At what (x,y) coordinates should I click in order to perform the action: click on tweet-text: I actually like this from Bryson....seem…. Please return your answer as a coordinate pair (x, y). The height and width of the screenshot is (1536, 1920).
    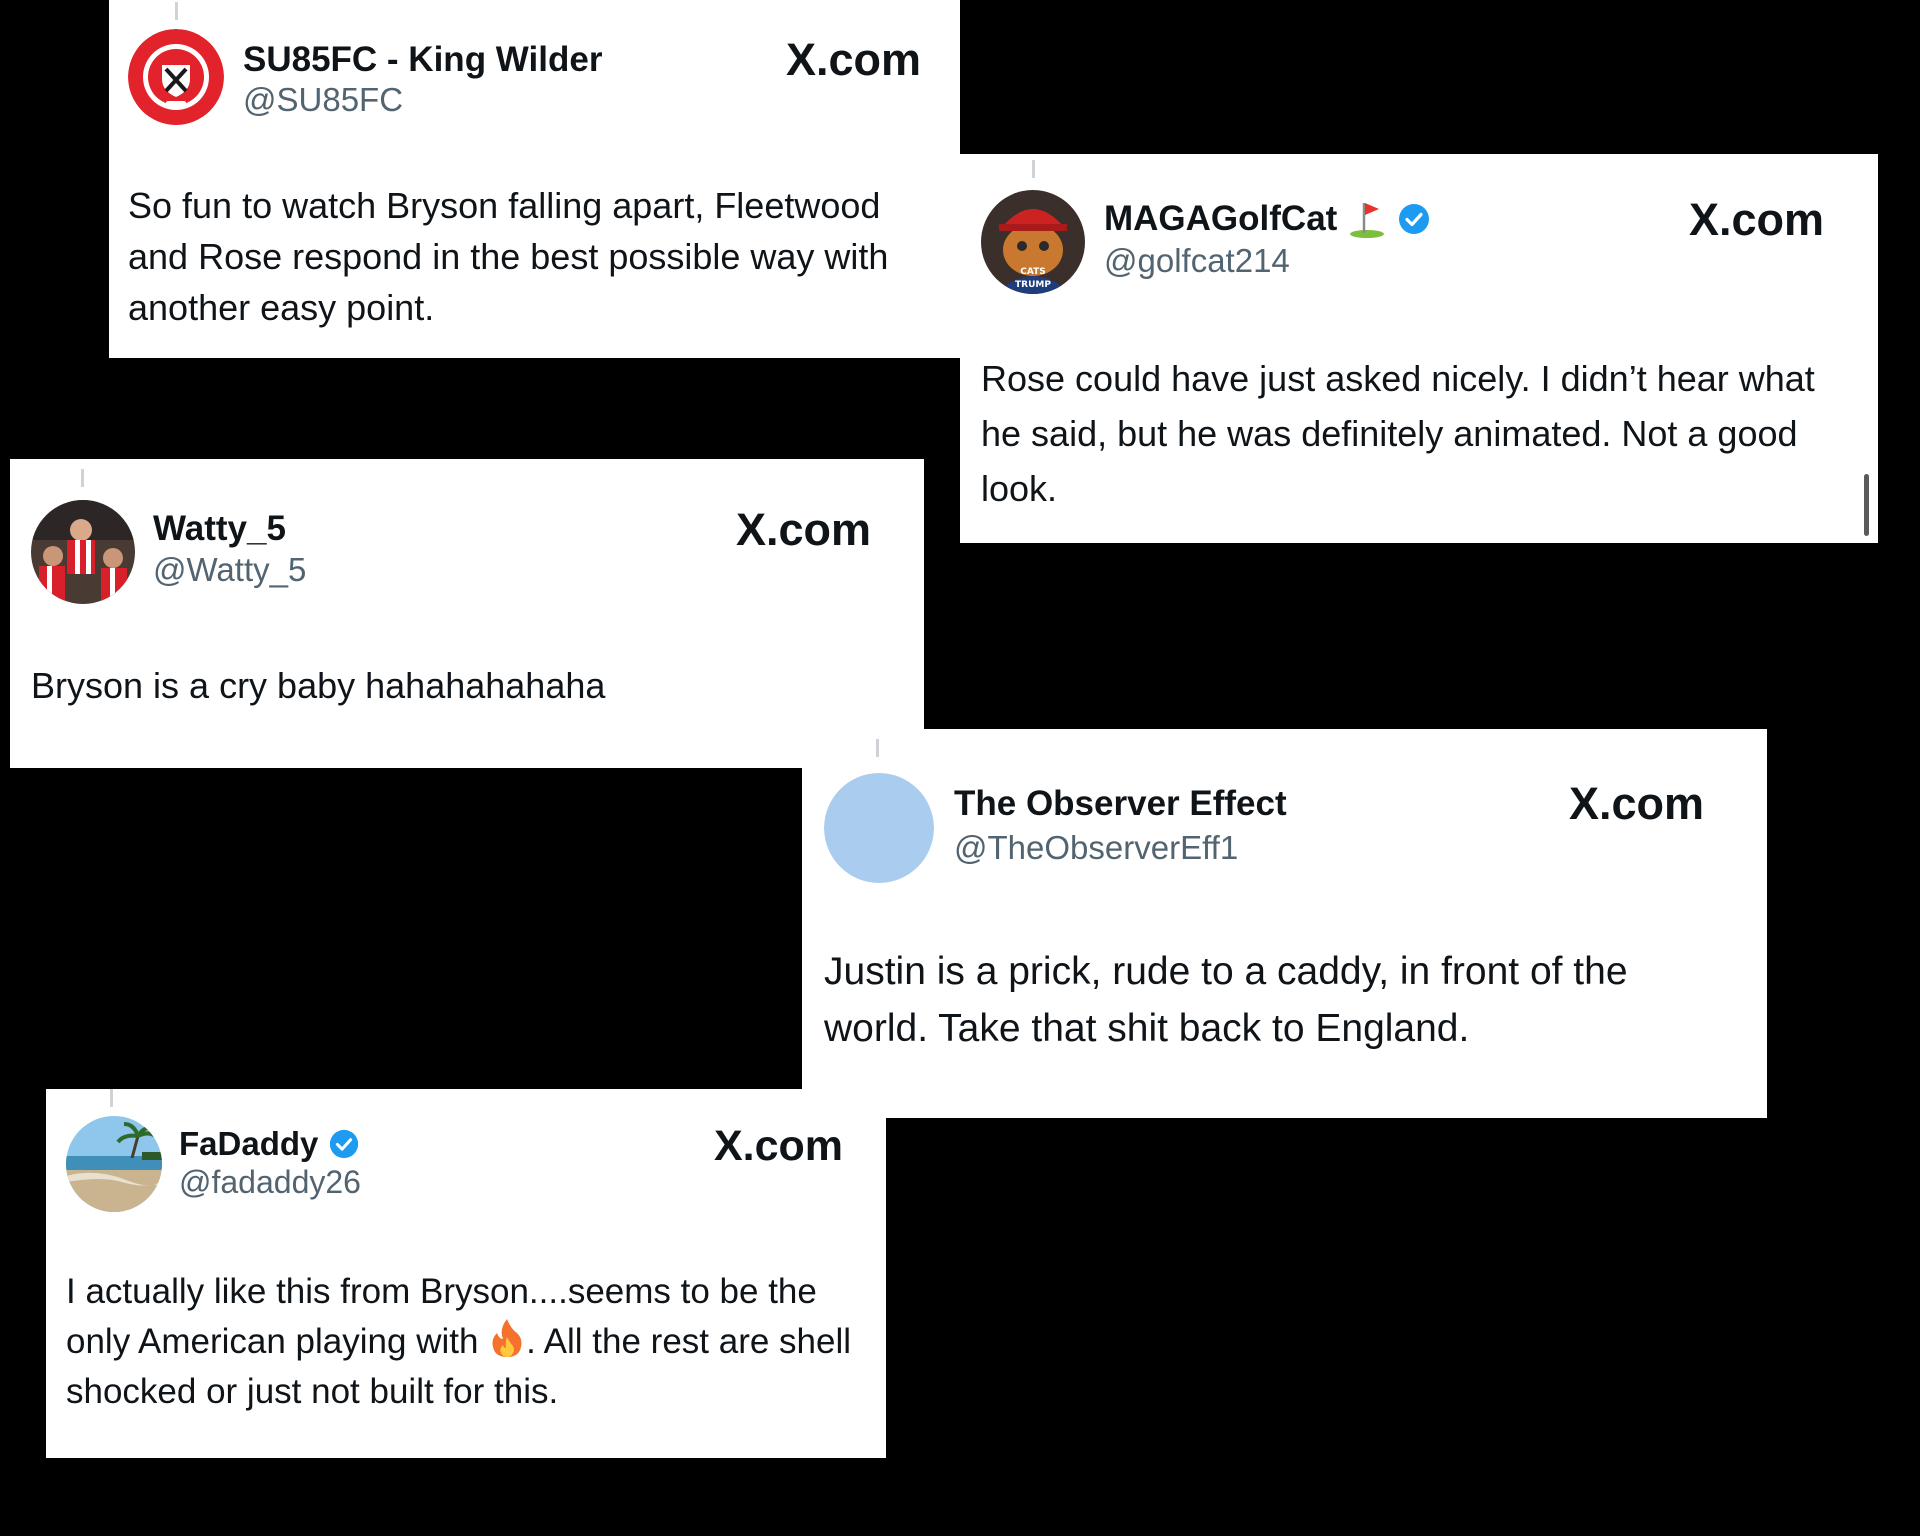
    Looking at the image, I should click on (471, 1342).